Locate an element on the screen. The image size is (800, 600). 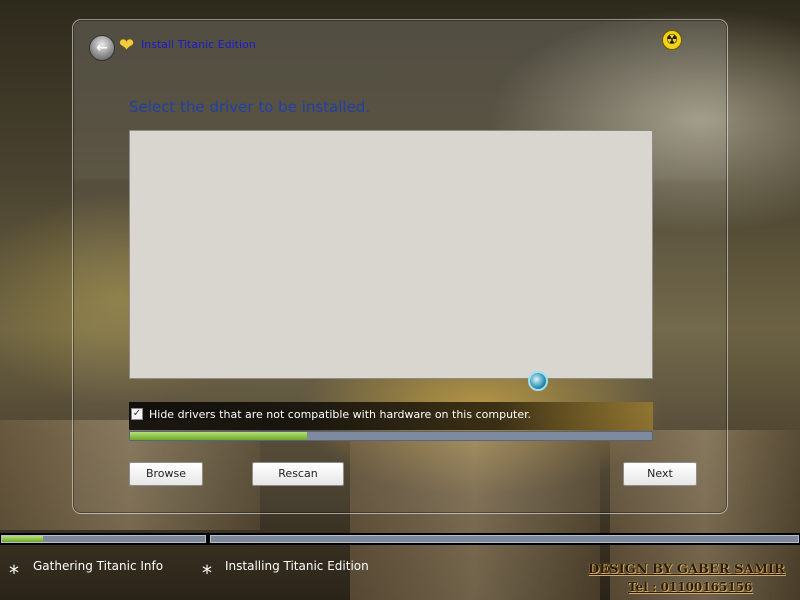
step-label: Installing Titanic Edition is located at coordinates (297, 566).